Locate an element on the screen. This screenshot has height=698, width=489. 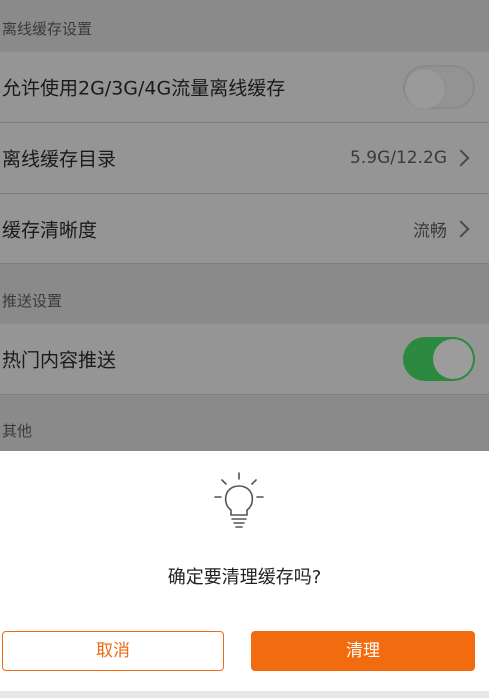
mobile-cache-toggle is located at coordinates (439, 87).